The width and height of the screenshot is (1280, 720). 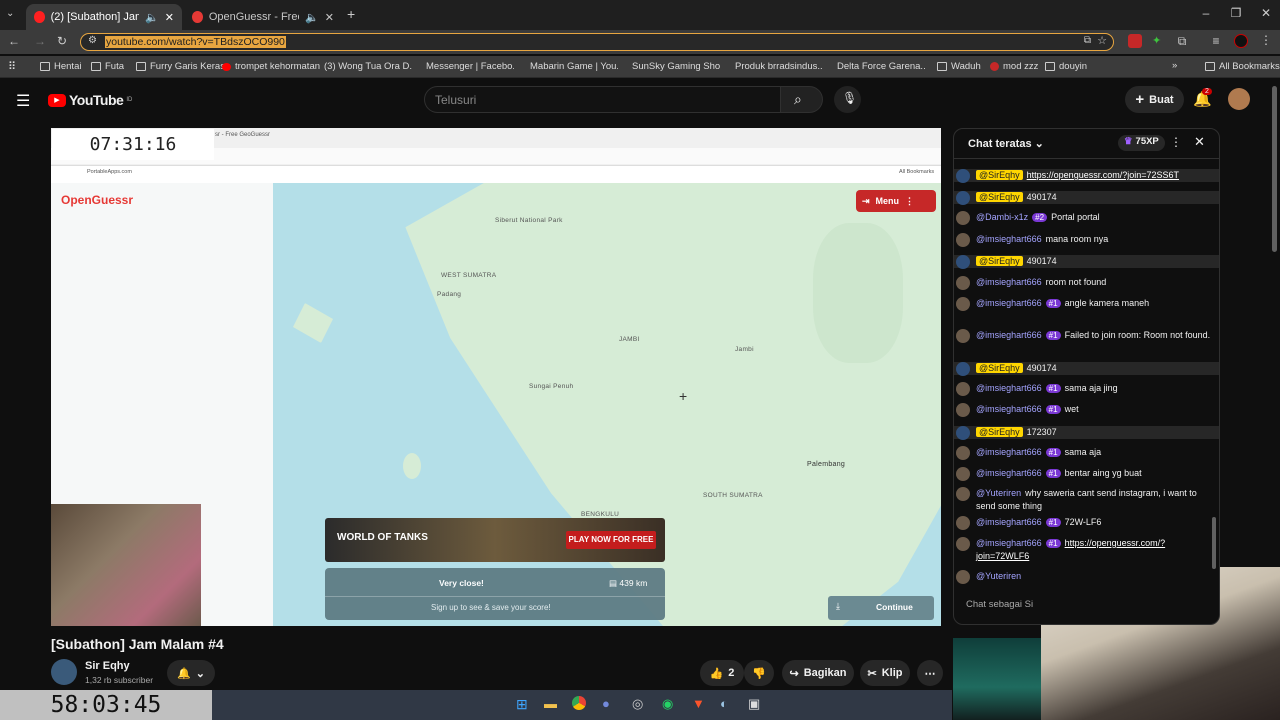 I want to click on bookmarks-overflow-icon: », so click(x=1174, y=65).